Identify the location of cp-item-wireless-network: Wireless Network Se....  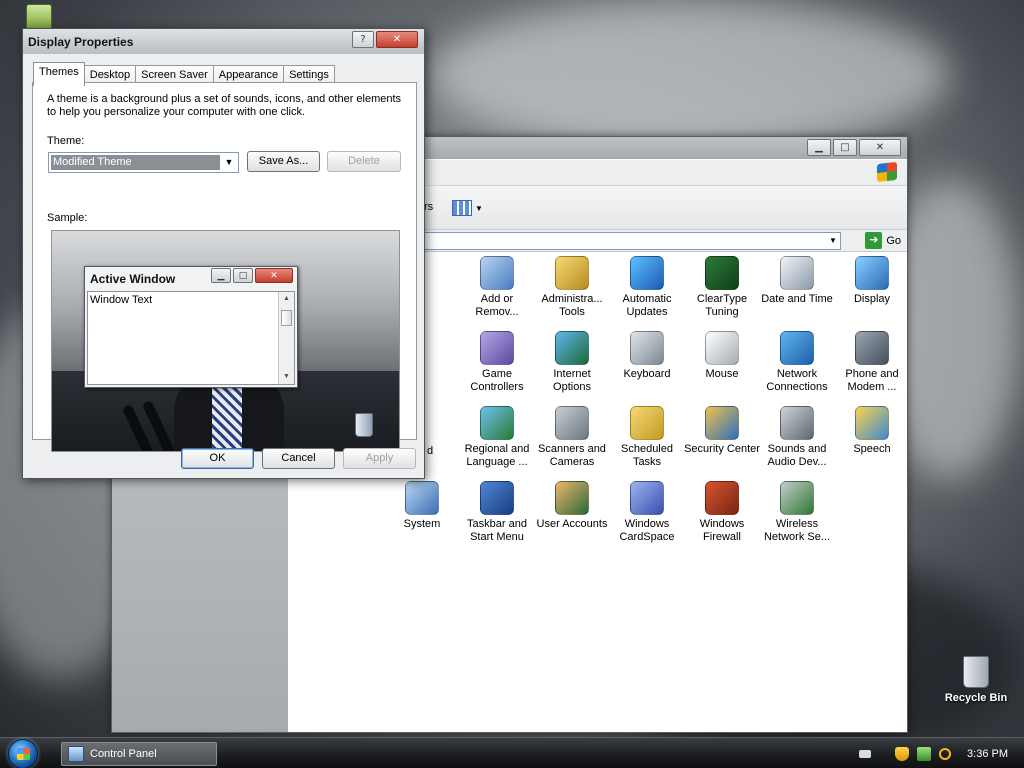
(797, 512).